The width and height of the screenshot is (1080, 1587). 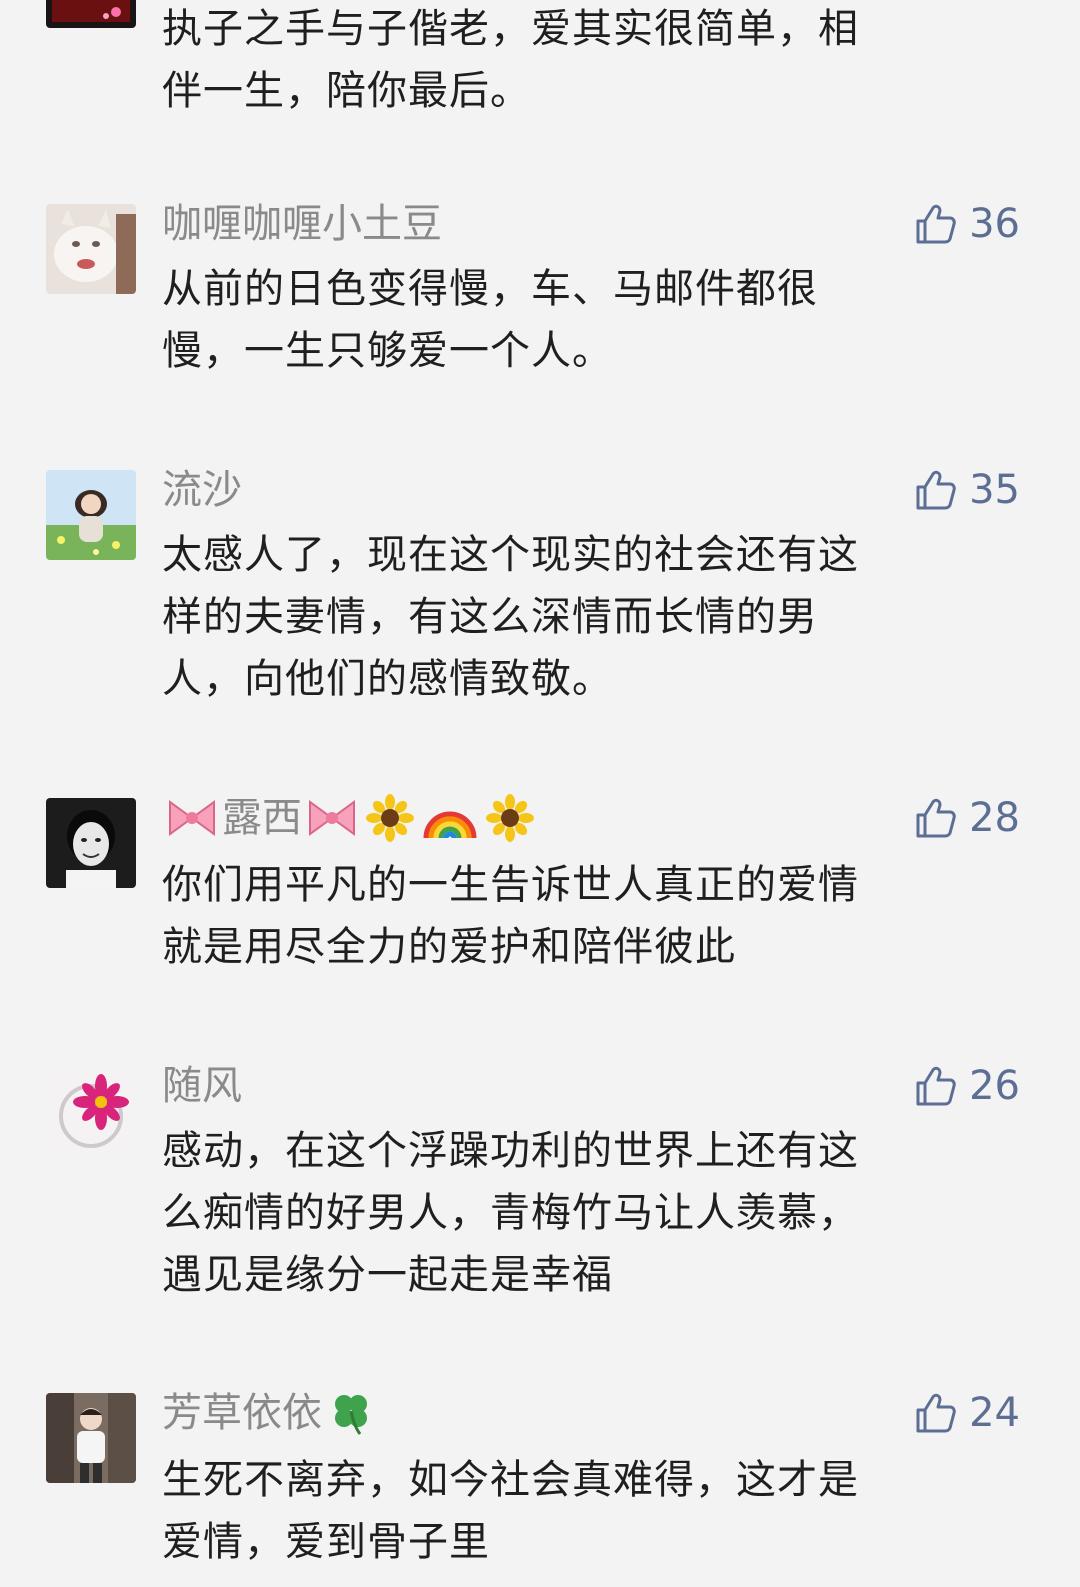 I want to click on four-leaf-clover-icon, so click(x=351, y=1415).